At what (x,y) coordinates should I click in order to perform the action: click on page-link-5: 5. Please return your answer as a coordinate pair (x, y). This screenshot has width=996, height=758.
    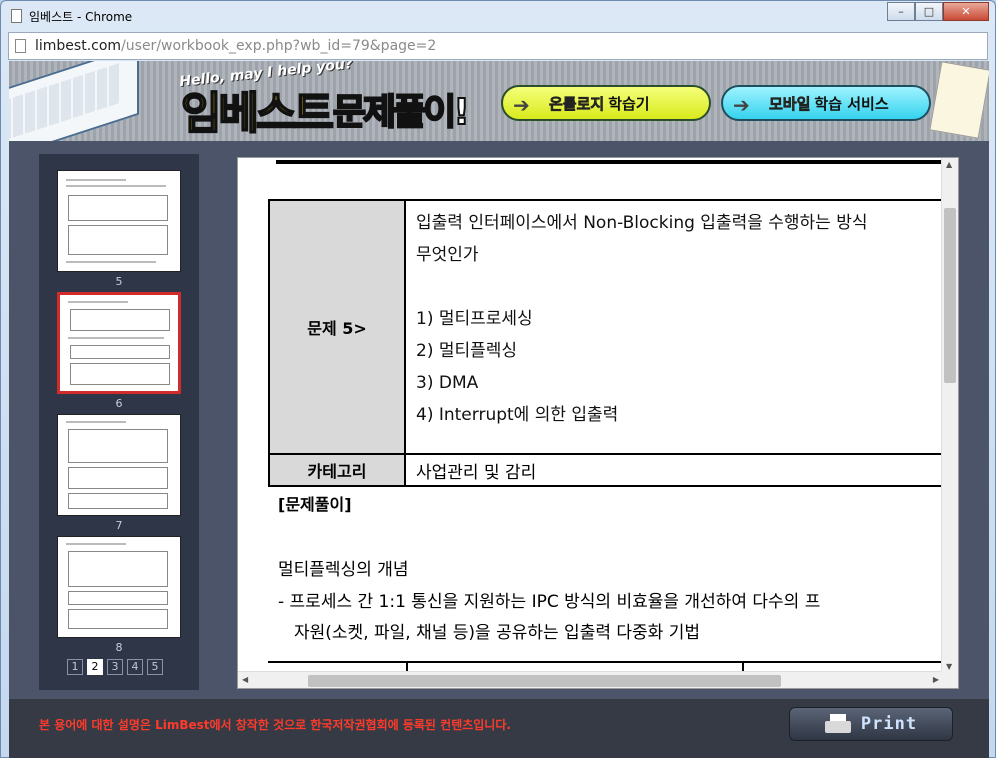
    Looking at the image, I should click on (155, 667).